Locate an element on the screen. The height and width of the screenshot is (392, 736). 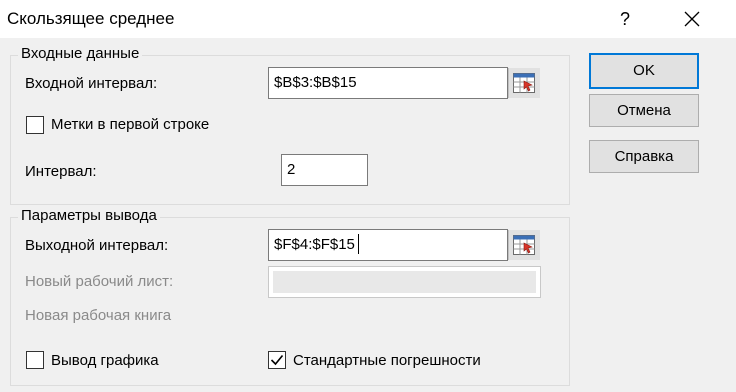
text-caret is located at coordinates (358, 244).